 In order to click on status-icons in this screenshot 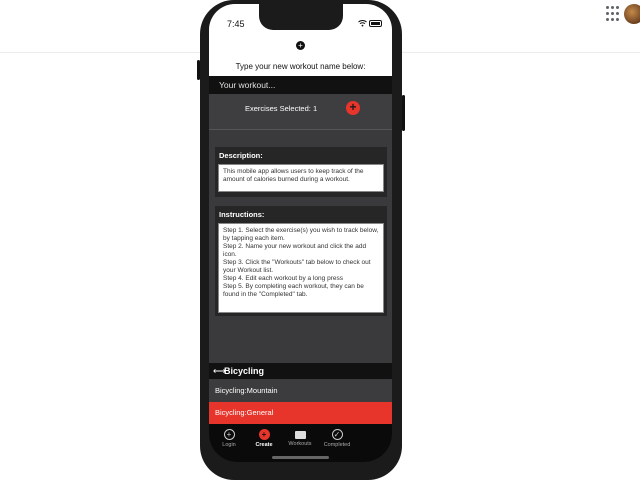, I will do `click(370, 23)`.